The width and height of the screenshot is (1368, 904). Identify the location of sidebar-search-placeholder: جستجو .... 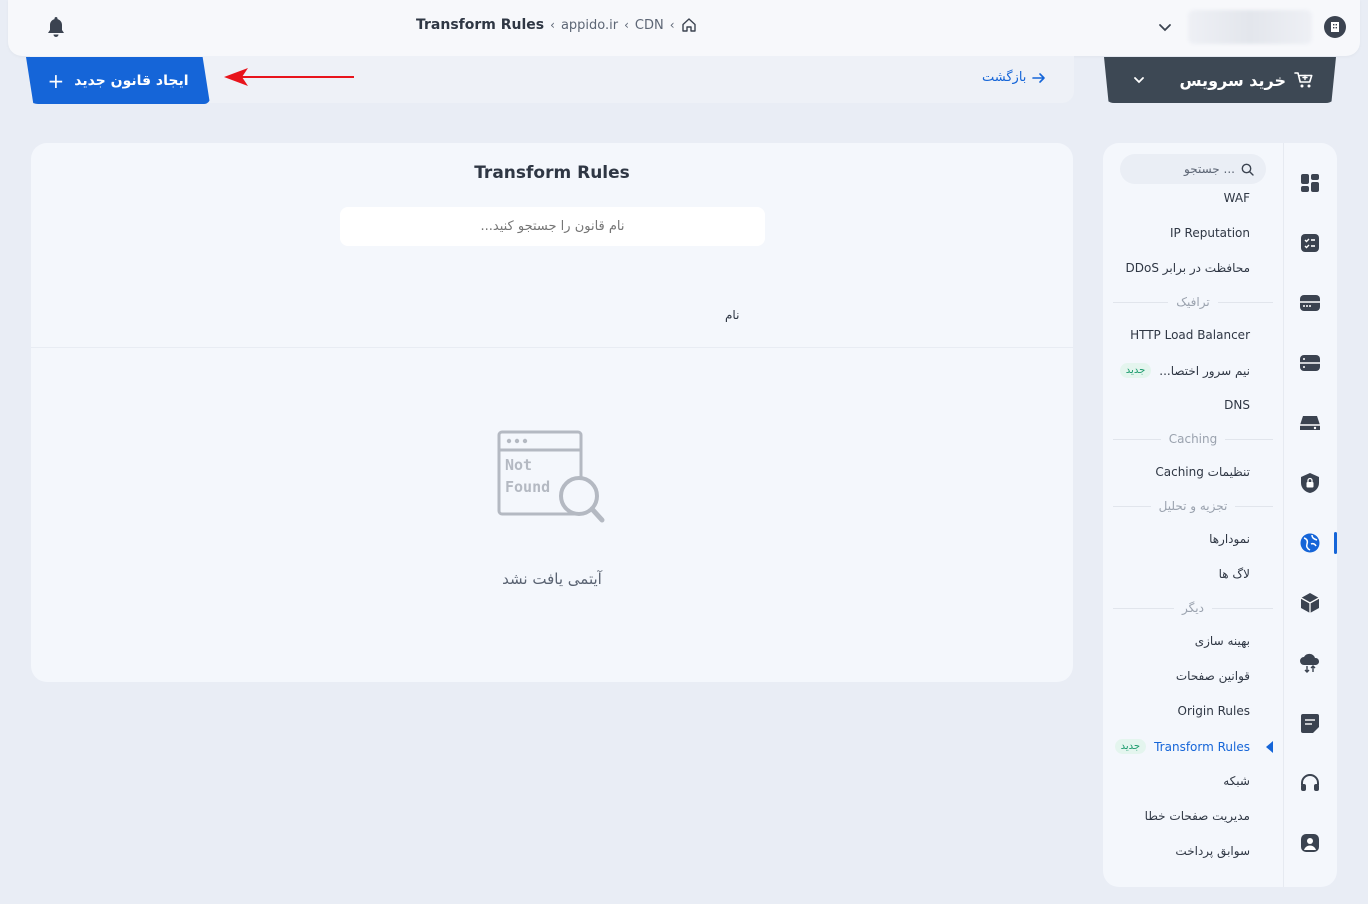
(1209, 169).